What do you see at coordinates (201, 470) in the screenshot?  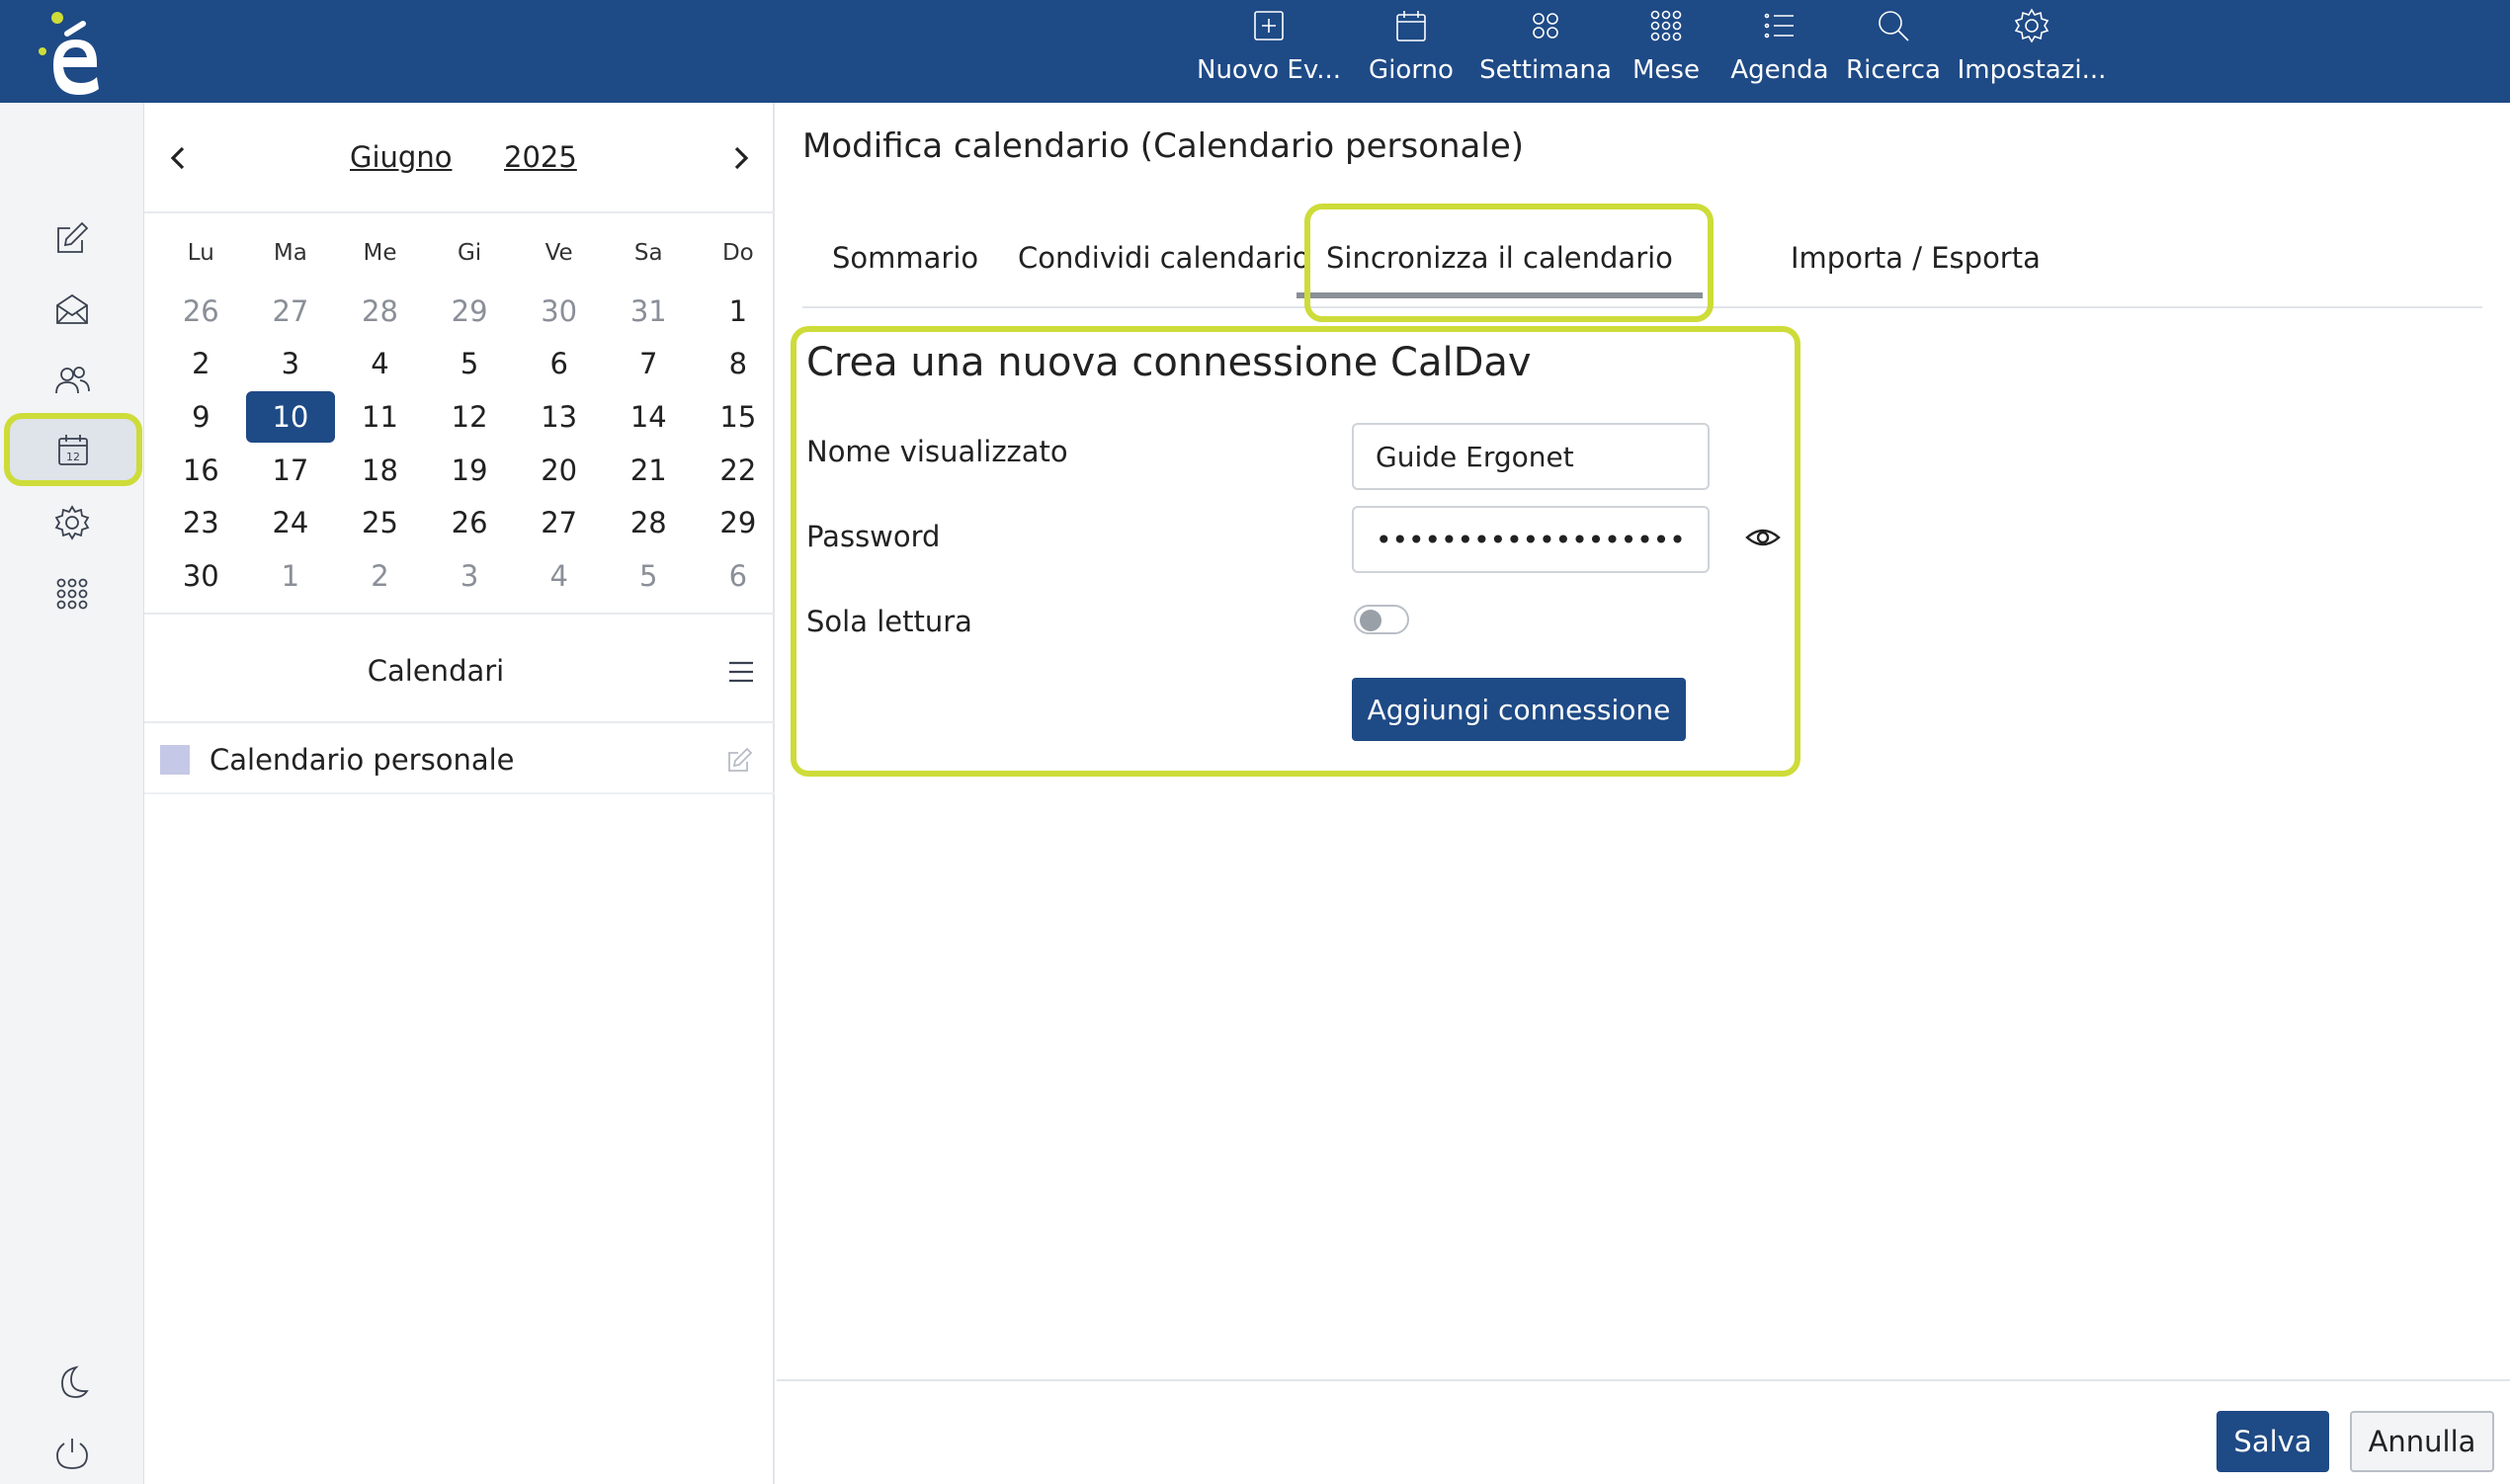 I see `day-cell: 16` at bounding box center [201, 470].